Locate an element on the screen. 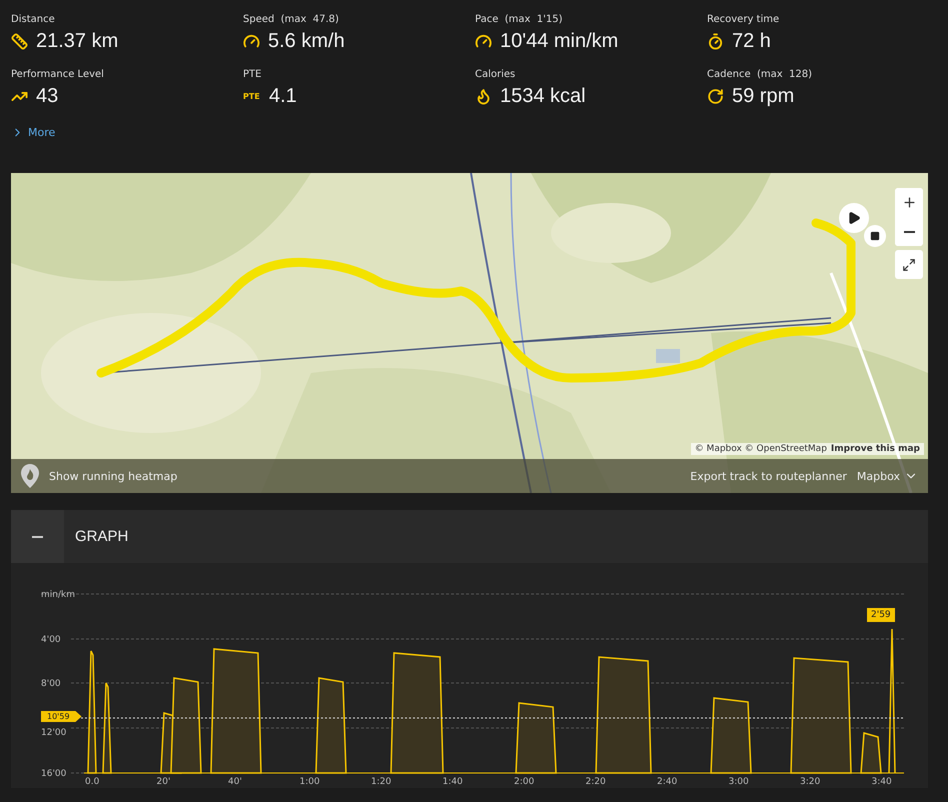 The image size is (948, 802). x-tick-label: 2:40 is located at coordinates (667, 782).